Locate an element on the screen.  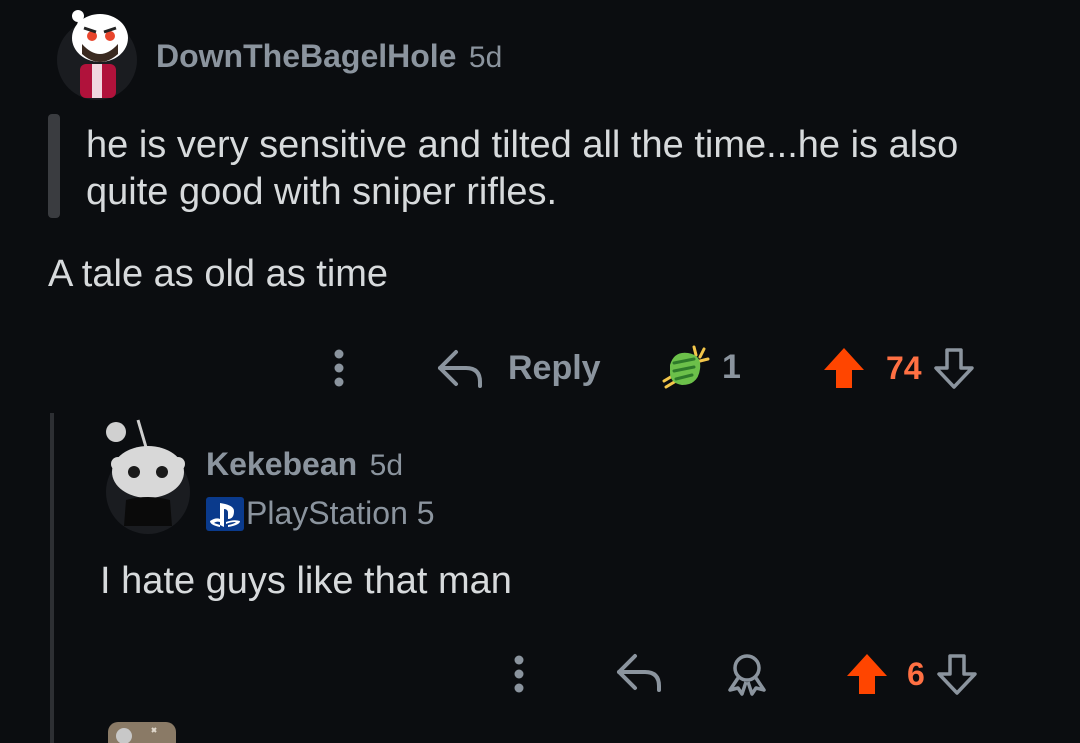
vote-controls: 6 is located at coordinates (912, 674).